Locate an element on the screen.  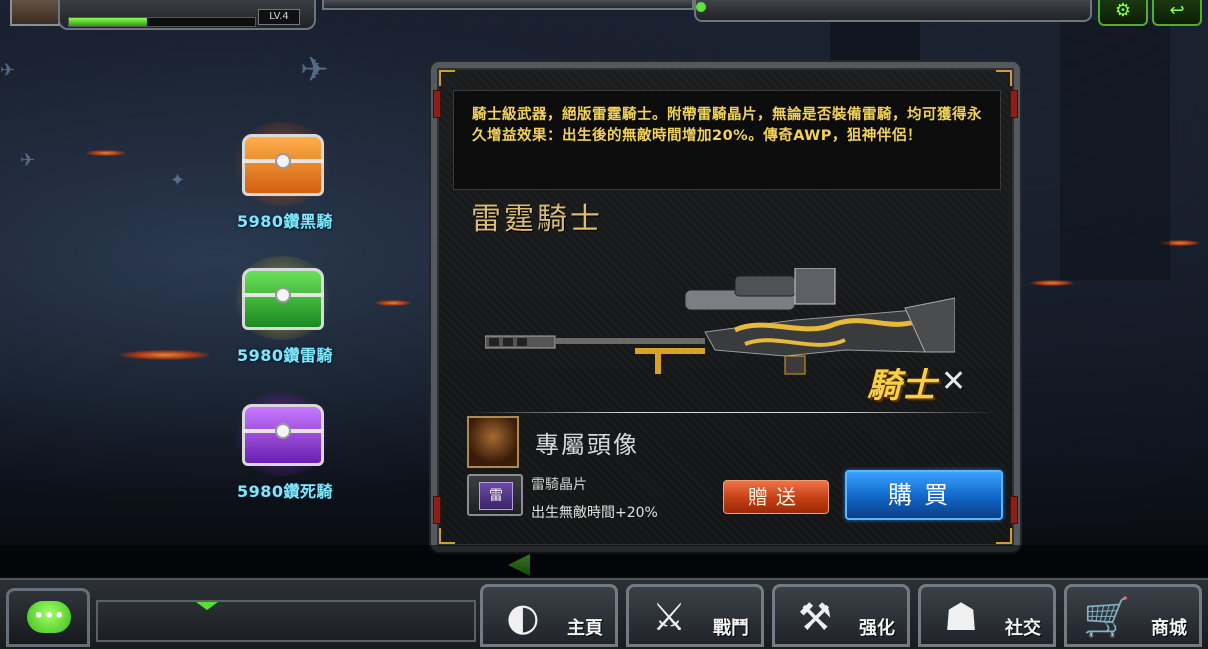
divider is located at coordinates (733, 412).